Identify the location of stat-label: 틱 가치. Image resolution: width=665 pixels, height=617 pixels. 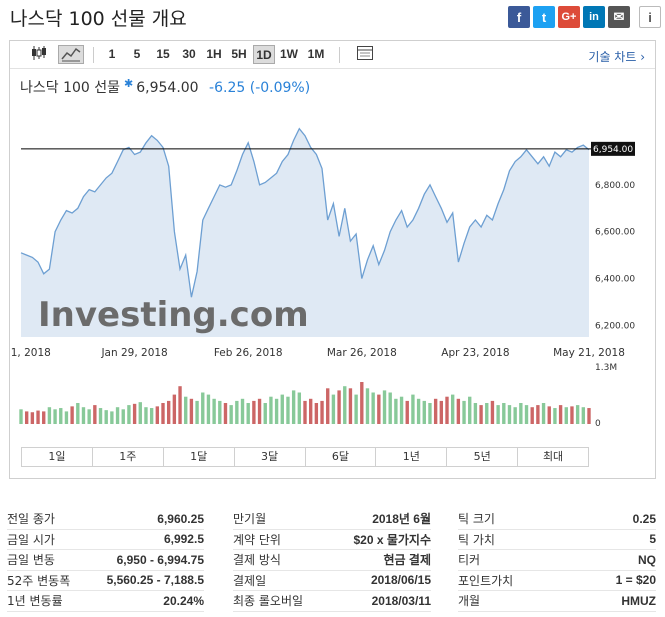
(476, 539).